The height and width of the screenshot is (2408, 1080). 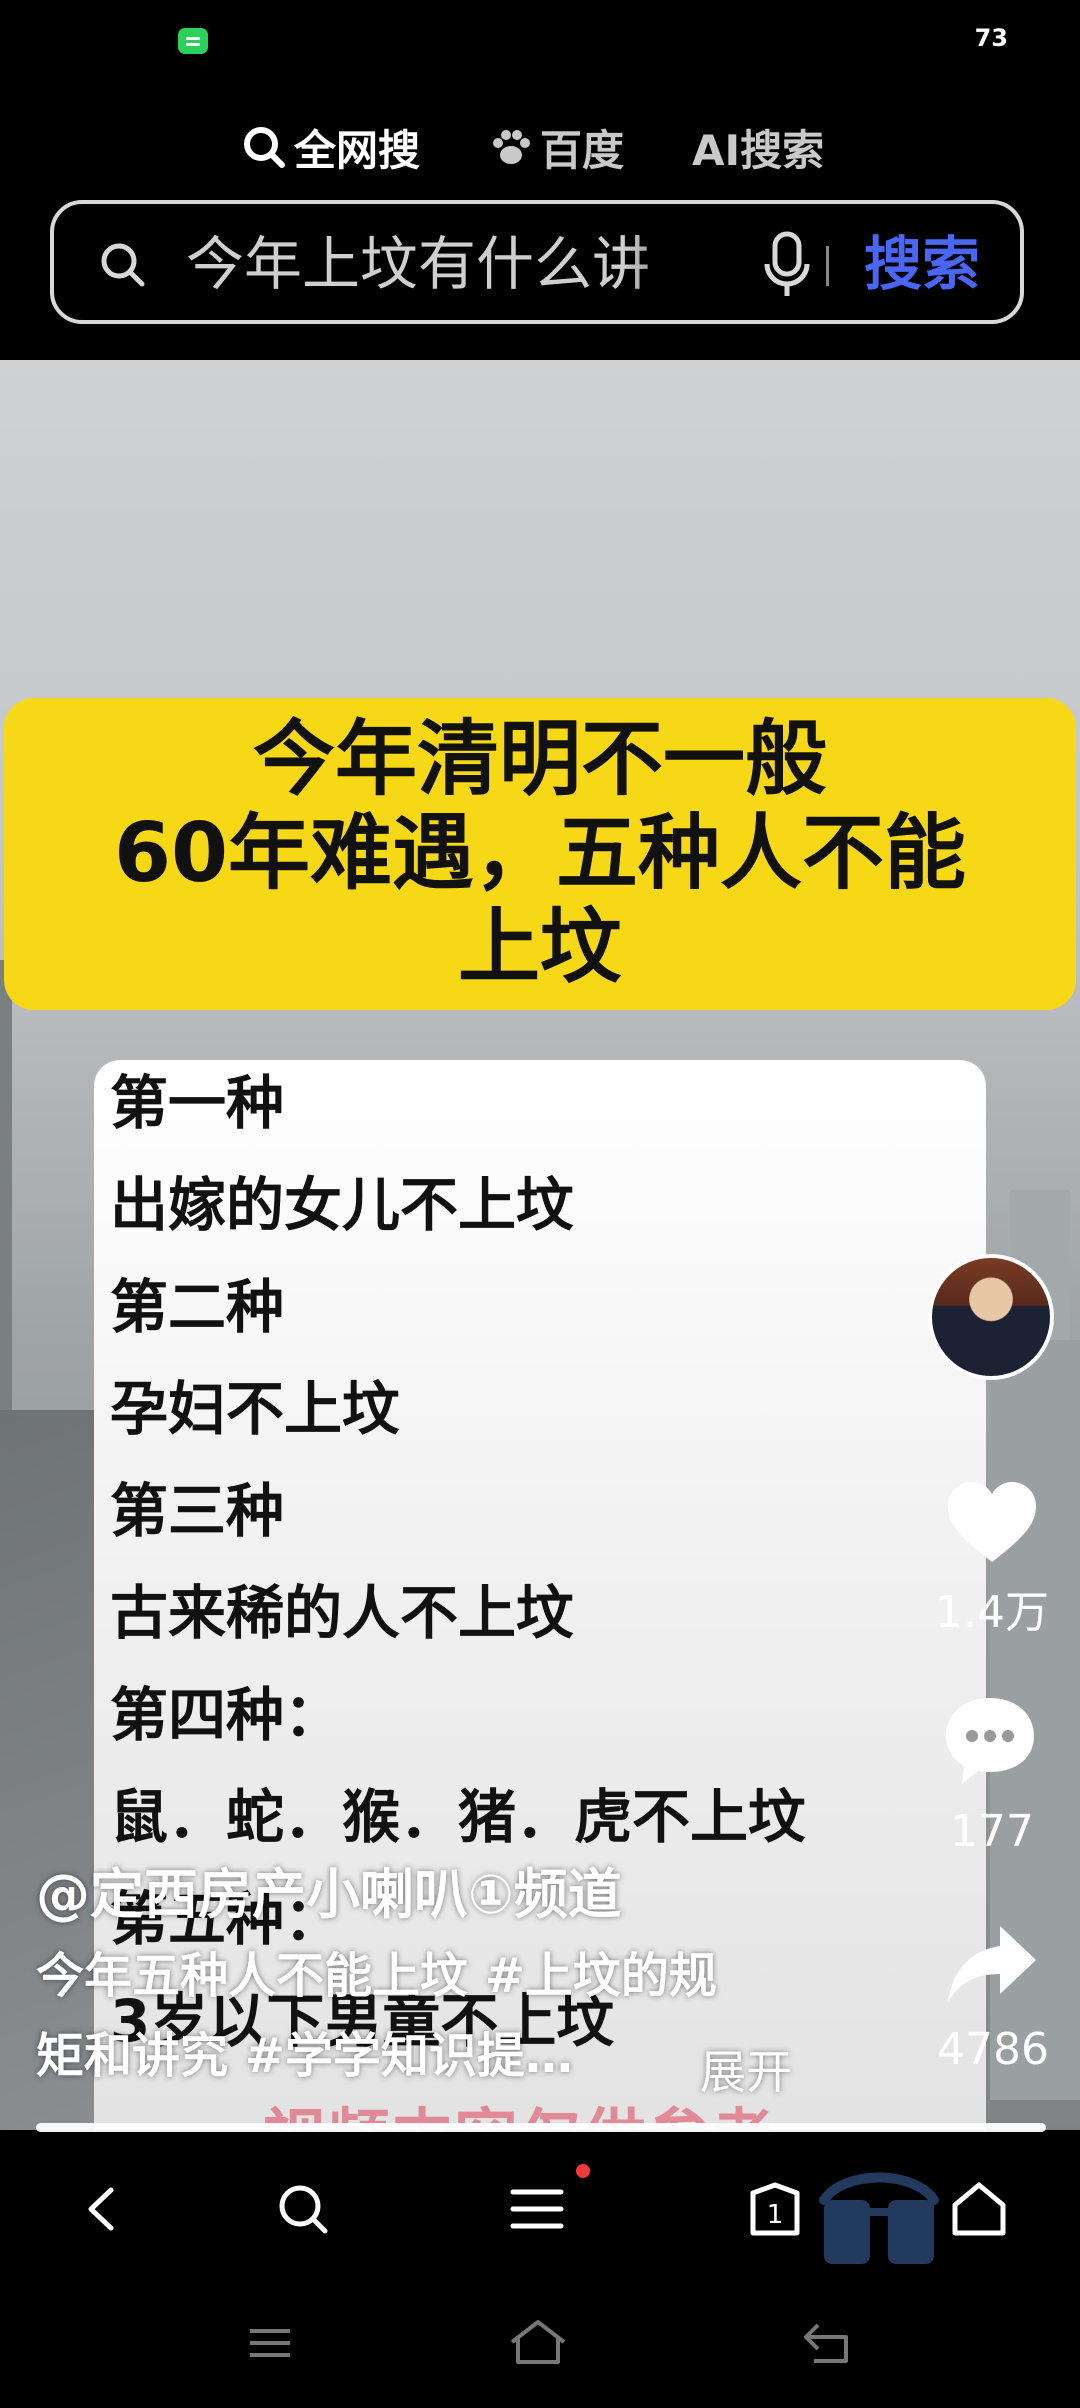 What do you see at coordinates (758, 150) in the screenshot?
I see `tab-label: AI搜索` at bounding box center [758, 150].